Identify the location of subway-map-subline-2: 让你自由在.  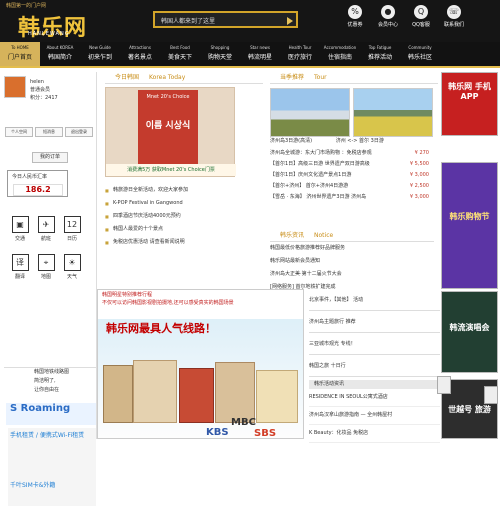
(47, 390).